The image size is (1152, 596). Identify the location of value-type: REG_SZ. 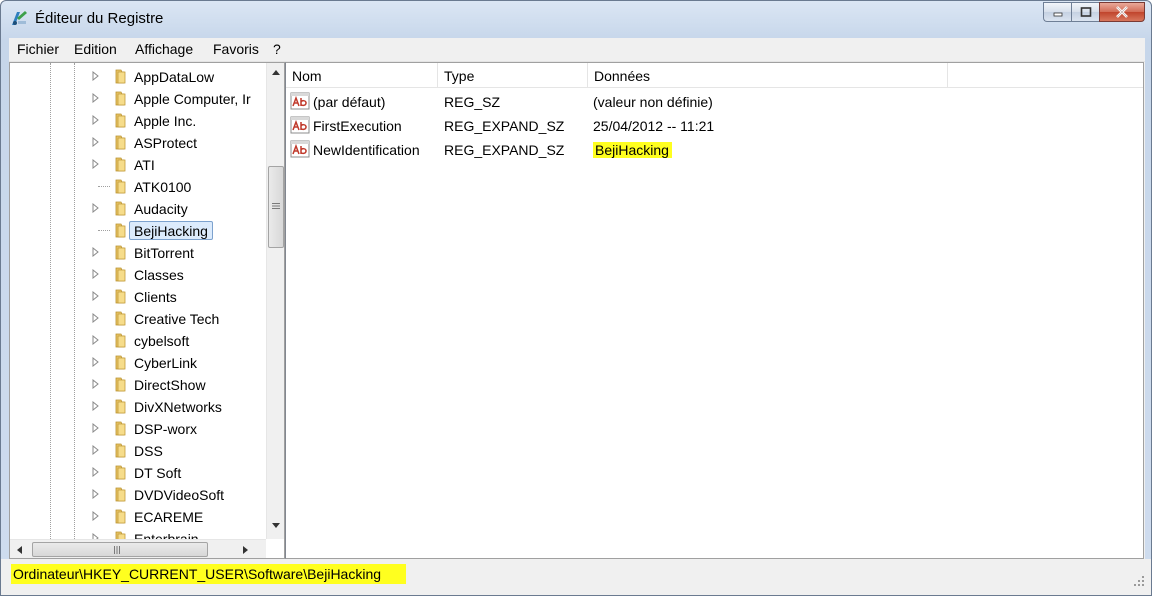
(472, 102).